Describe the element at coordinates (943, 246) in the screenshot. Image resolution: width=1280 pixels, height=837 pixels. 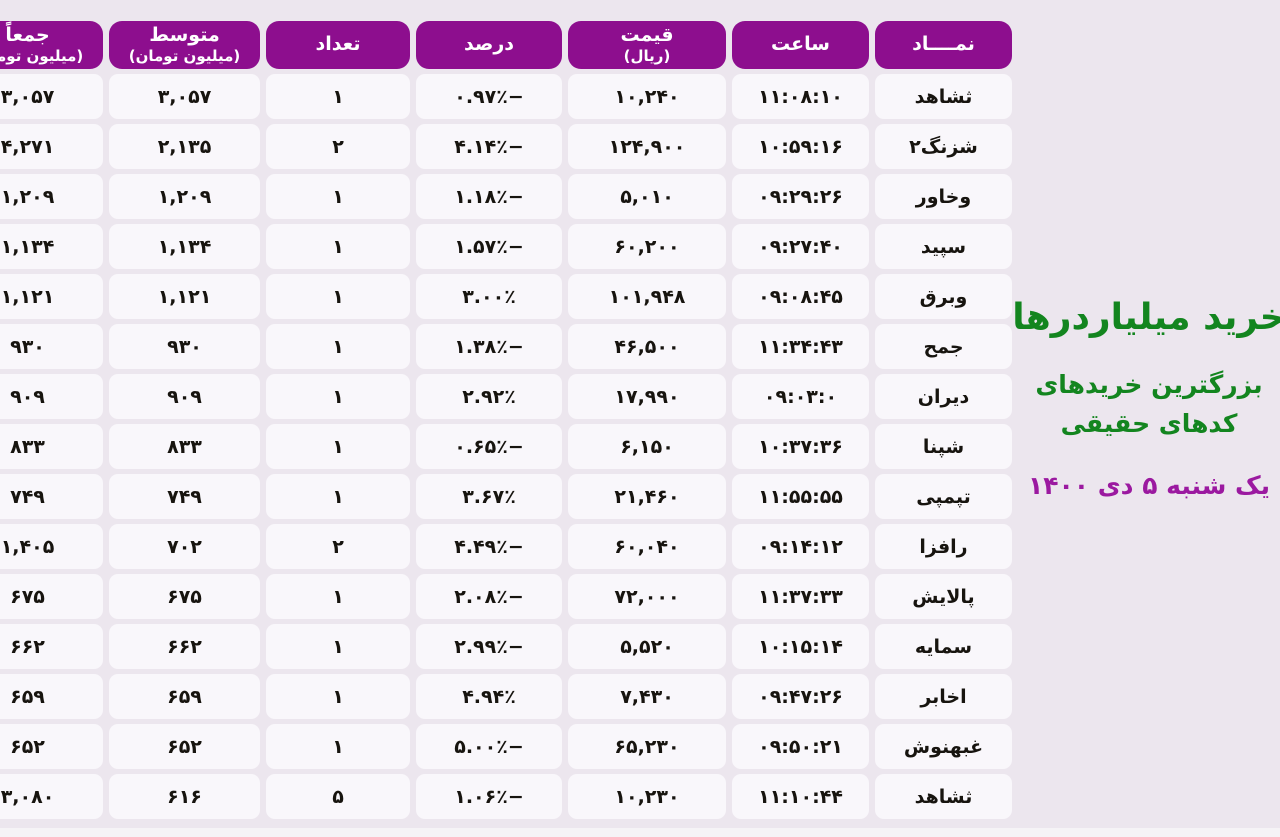
I see `cell-symbol: سپید` at that location.